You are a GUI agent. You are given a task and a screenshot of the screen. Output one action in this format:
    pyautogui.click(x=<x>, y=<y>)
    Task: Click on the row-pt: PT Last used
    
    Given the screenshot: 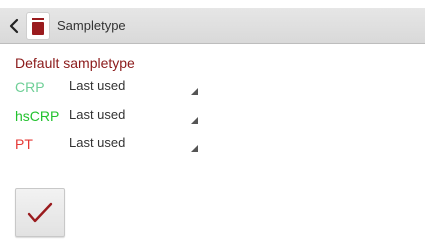 What is the action you would take?
    pyautogui.click(x=106, y=144)
    